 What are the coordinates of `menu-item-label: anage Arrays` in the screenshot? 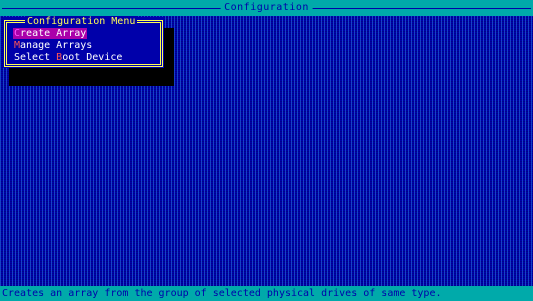 It's located at (56, 45).